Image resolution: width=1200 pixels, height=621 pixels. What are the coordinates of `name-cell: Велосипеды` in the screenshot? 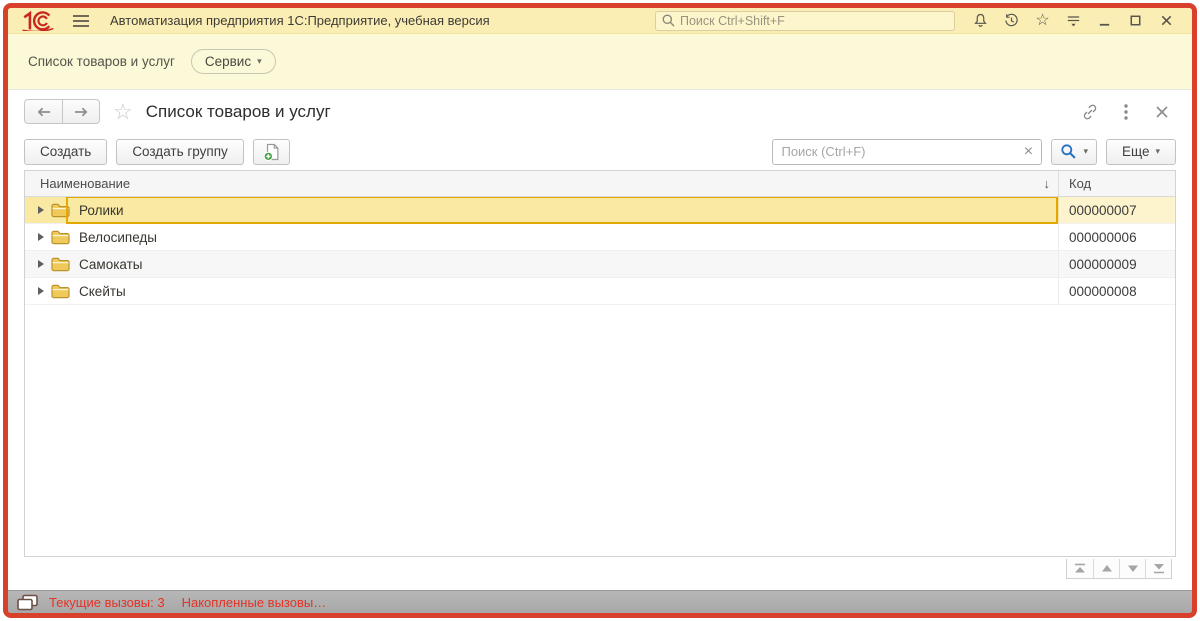 It's located at (541, 237).